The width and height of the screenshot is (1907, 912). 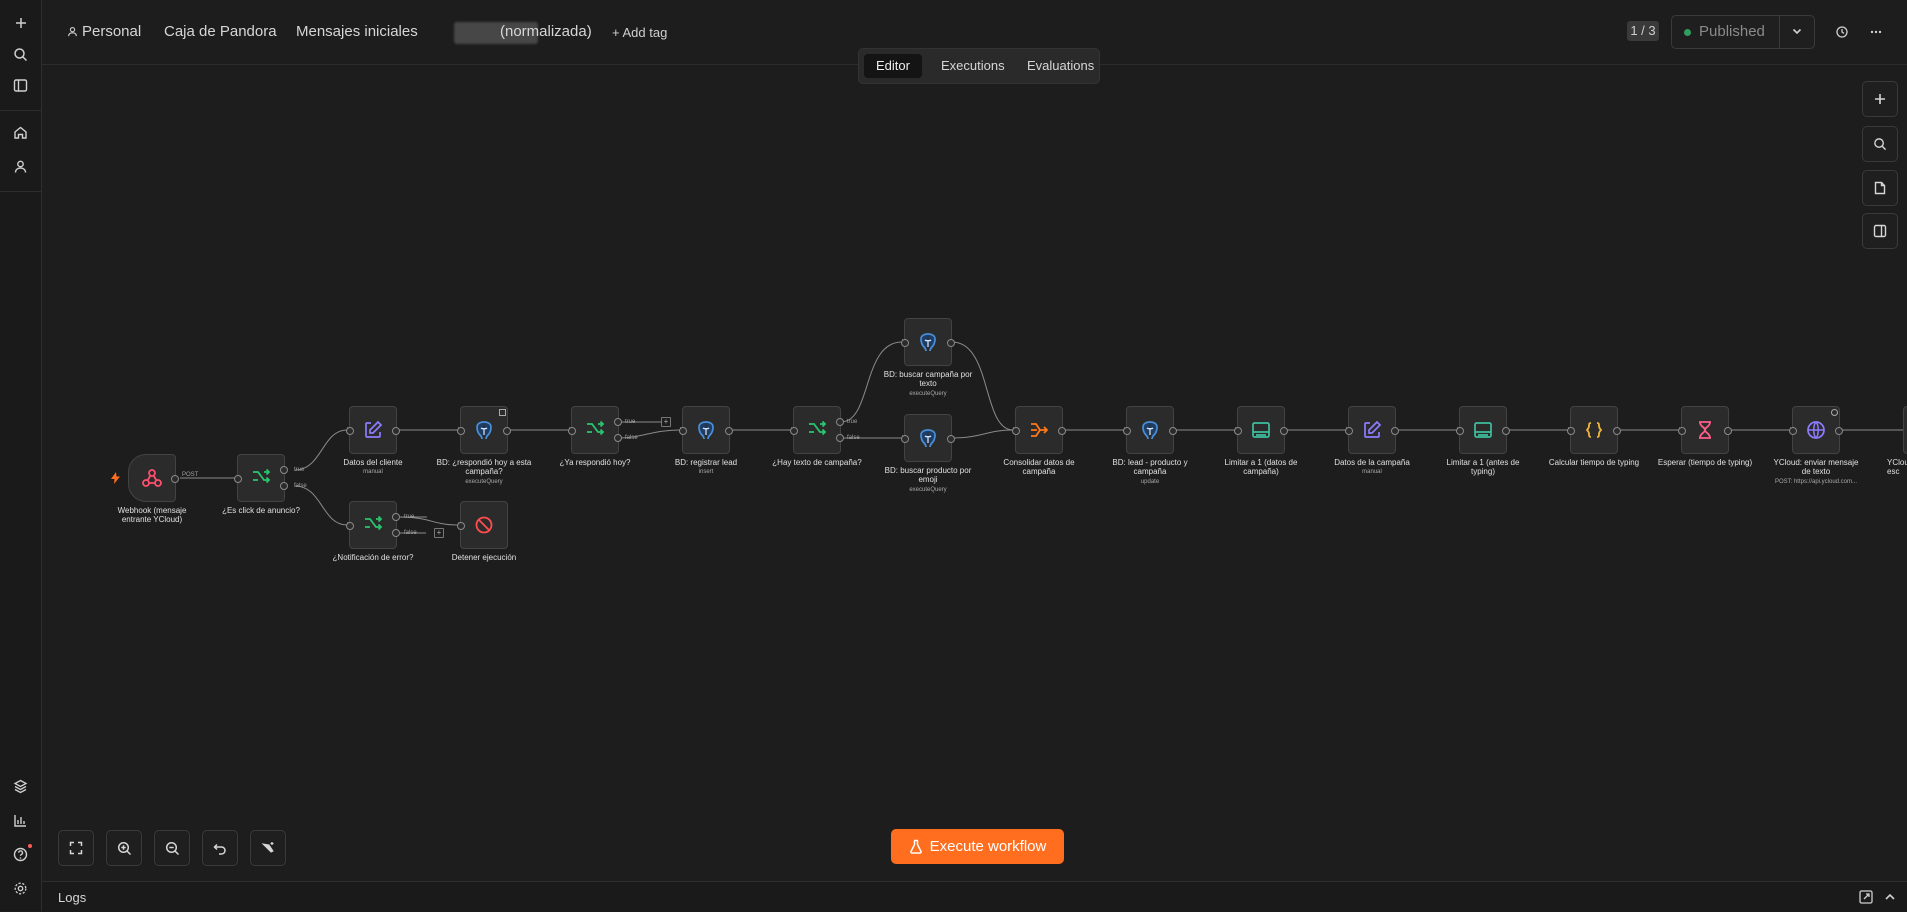 I want to click on breadcrumb-project: Personal, so click(x=104, y=31).